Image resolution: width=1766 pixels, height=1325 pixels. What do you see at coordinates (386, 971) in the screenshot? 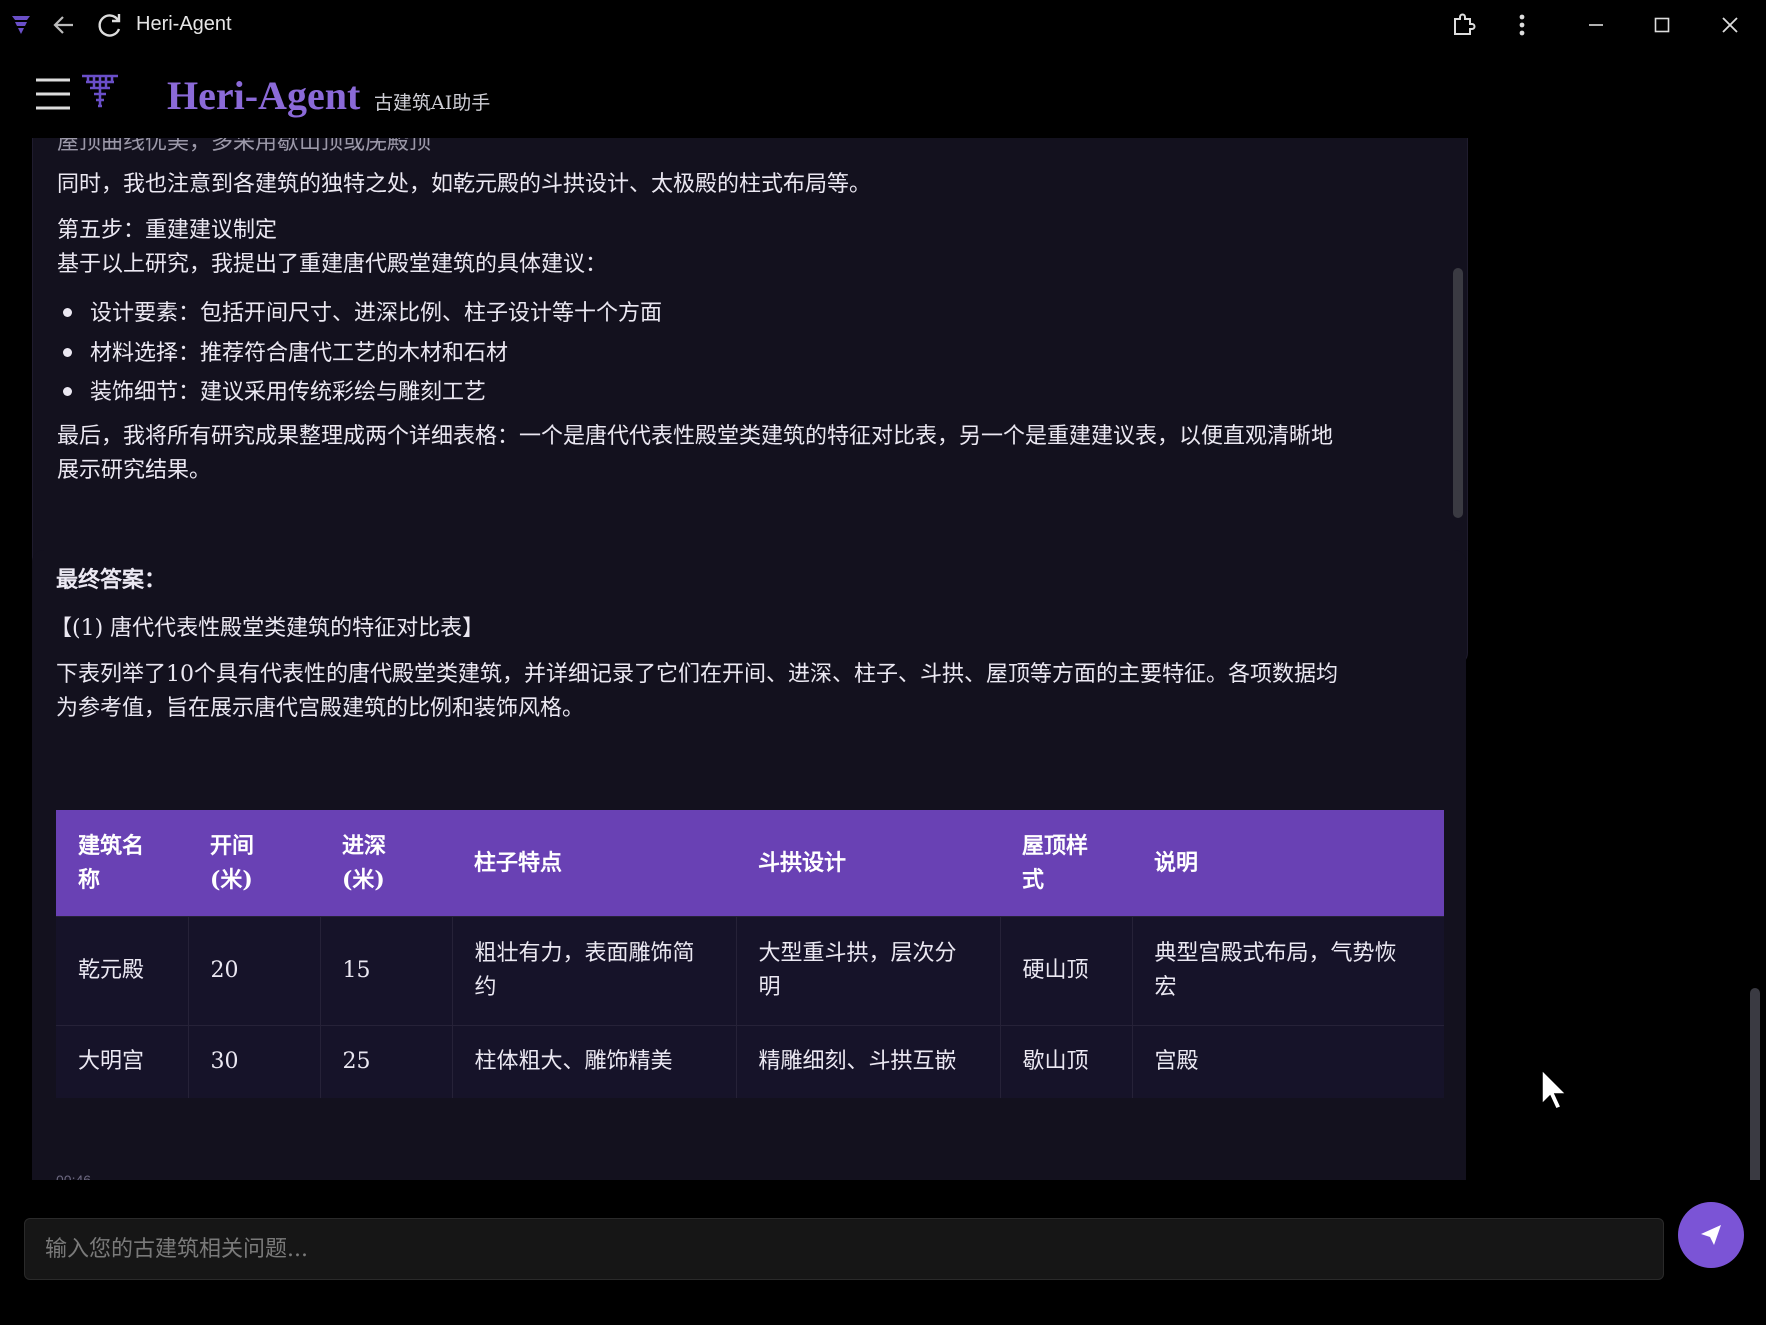
I see `table-cell: 15` at bounding box center [386, 971].